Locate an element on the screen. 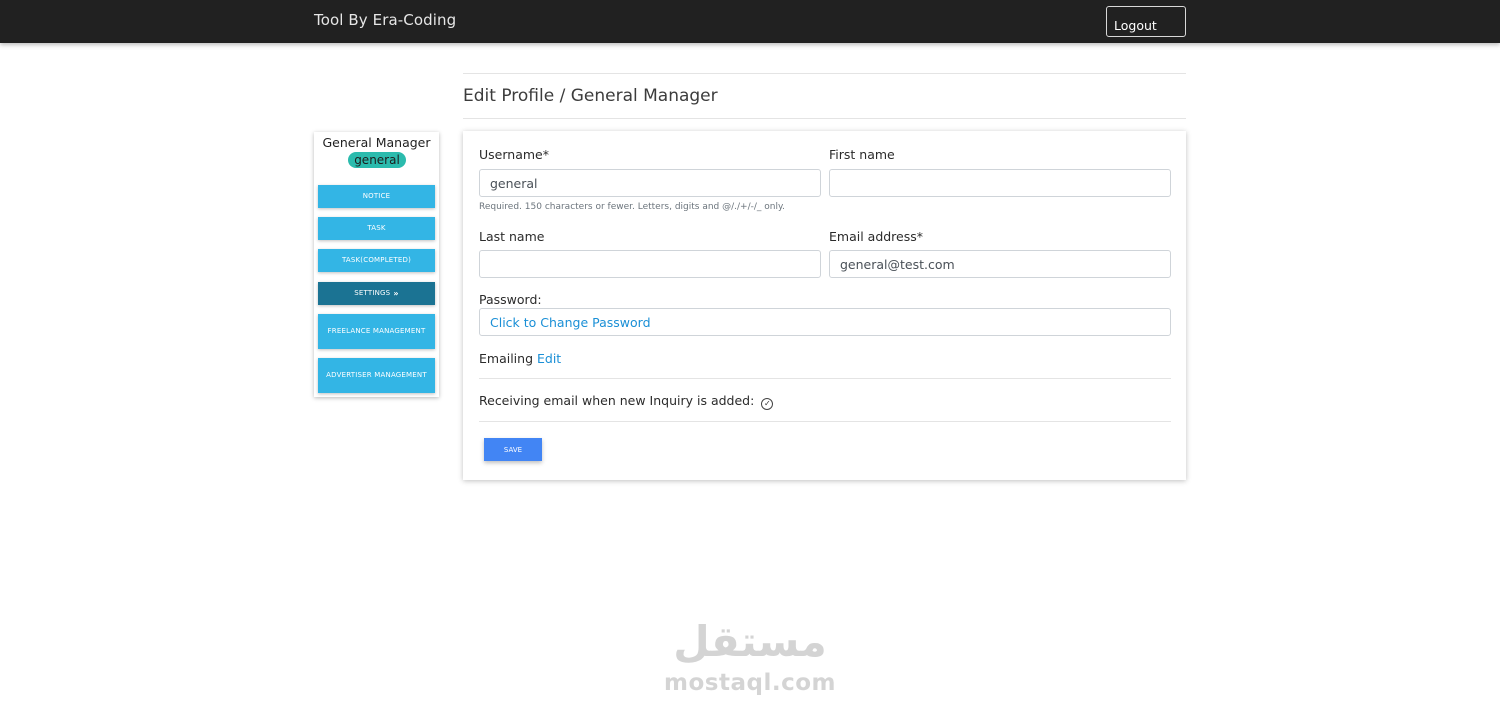  first-name-input is located at coordinates (1000, 183).